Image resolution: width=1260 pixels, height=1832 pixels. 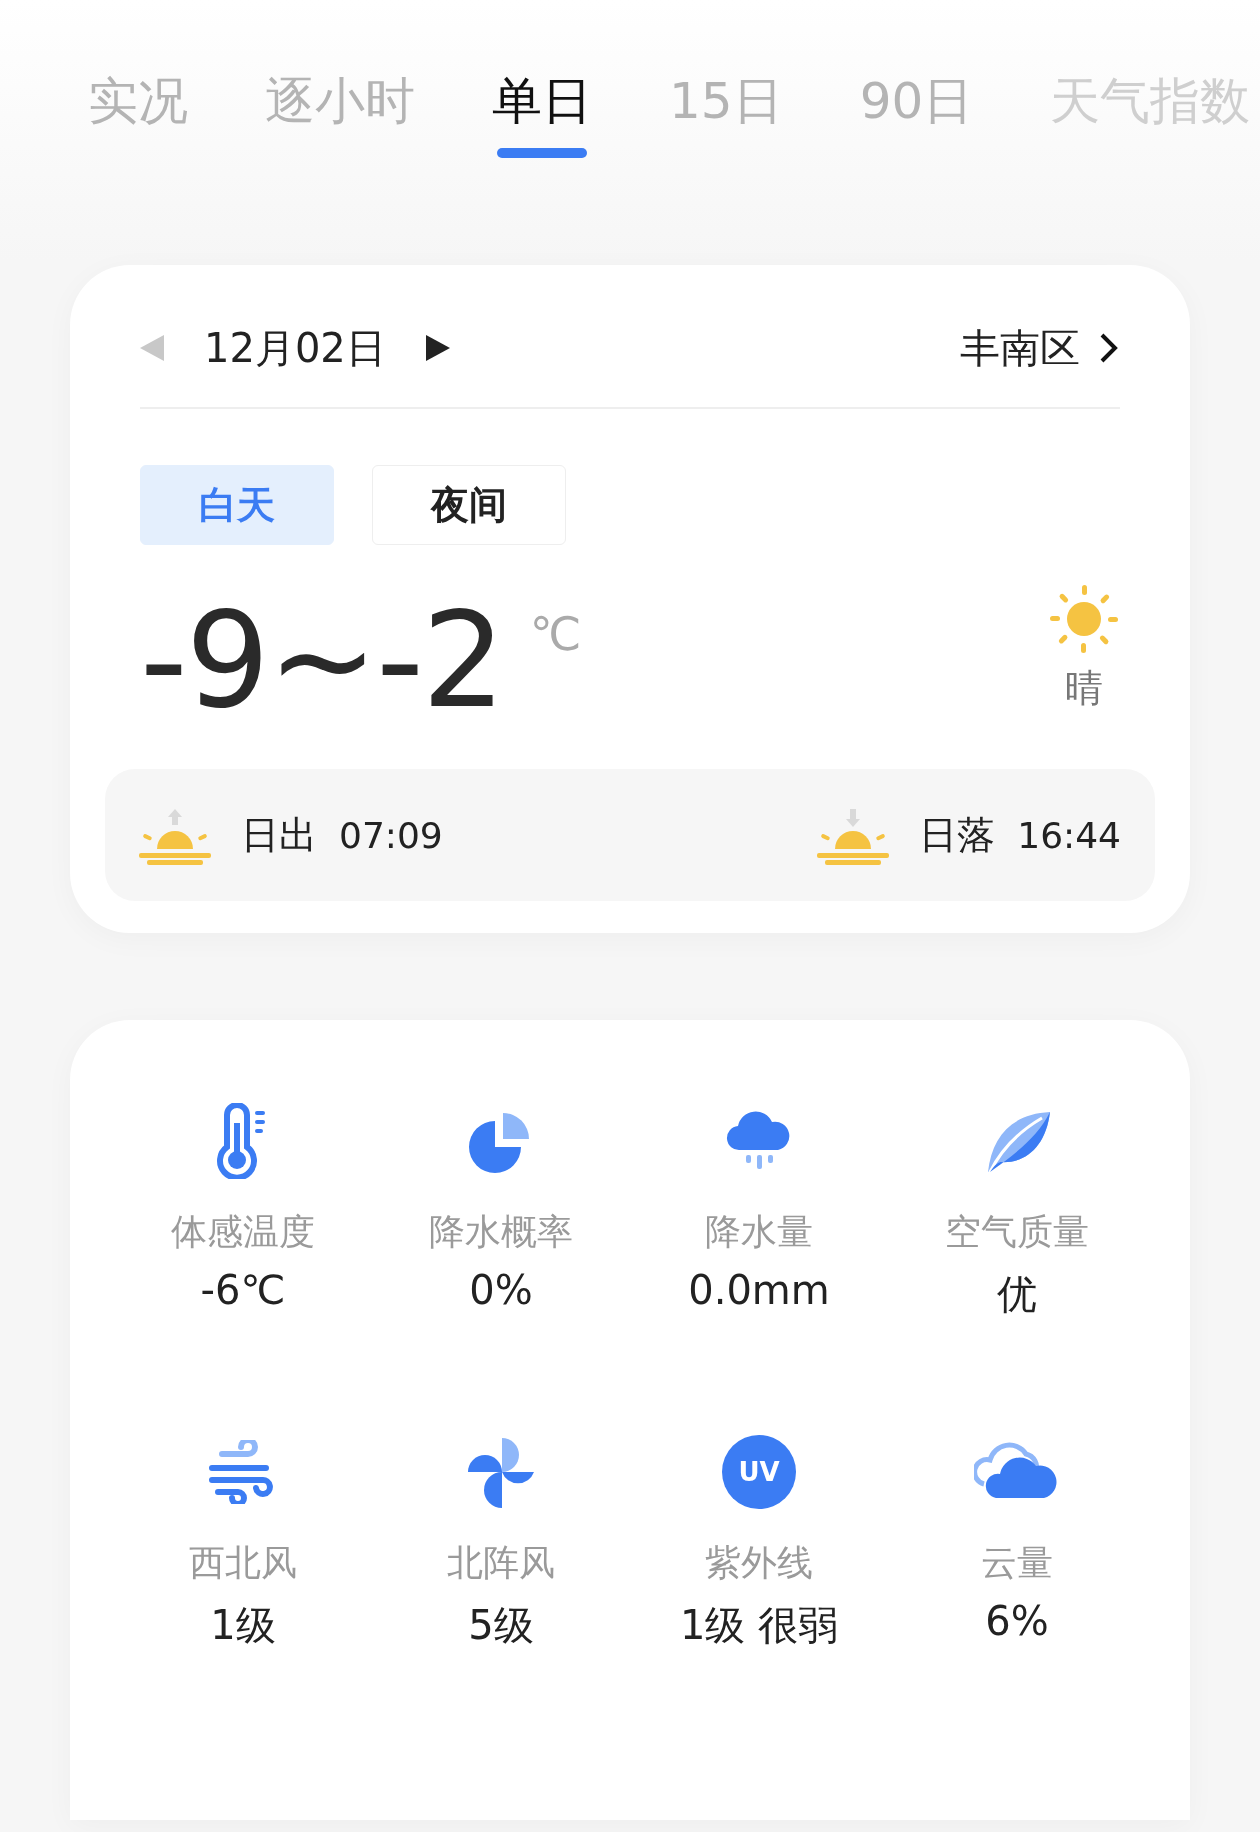 What do you see at coordinates (1017, 1294) in the screenshot?
I see `detail-value: 优` at bounding box center [1017, 1294].